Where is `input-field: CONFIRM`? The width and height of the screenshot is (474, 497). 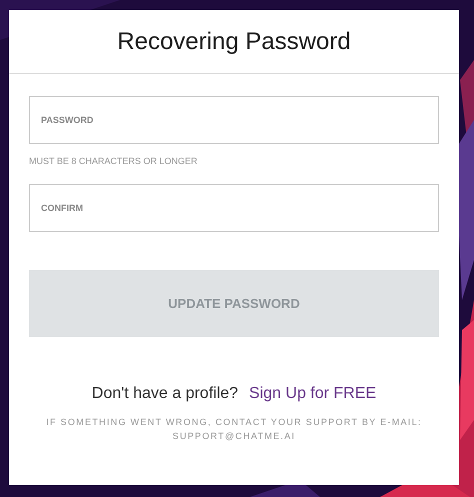
input-field: CONFIRM is located at coordinates (234, 208).